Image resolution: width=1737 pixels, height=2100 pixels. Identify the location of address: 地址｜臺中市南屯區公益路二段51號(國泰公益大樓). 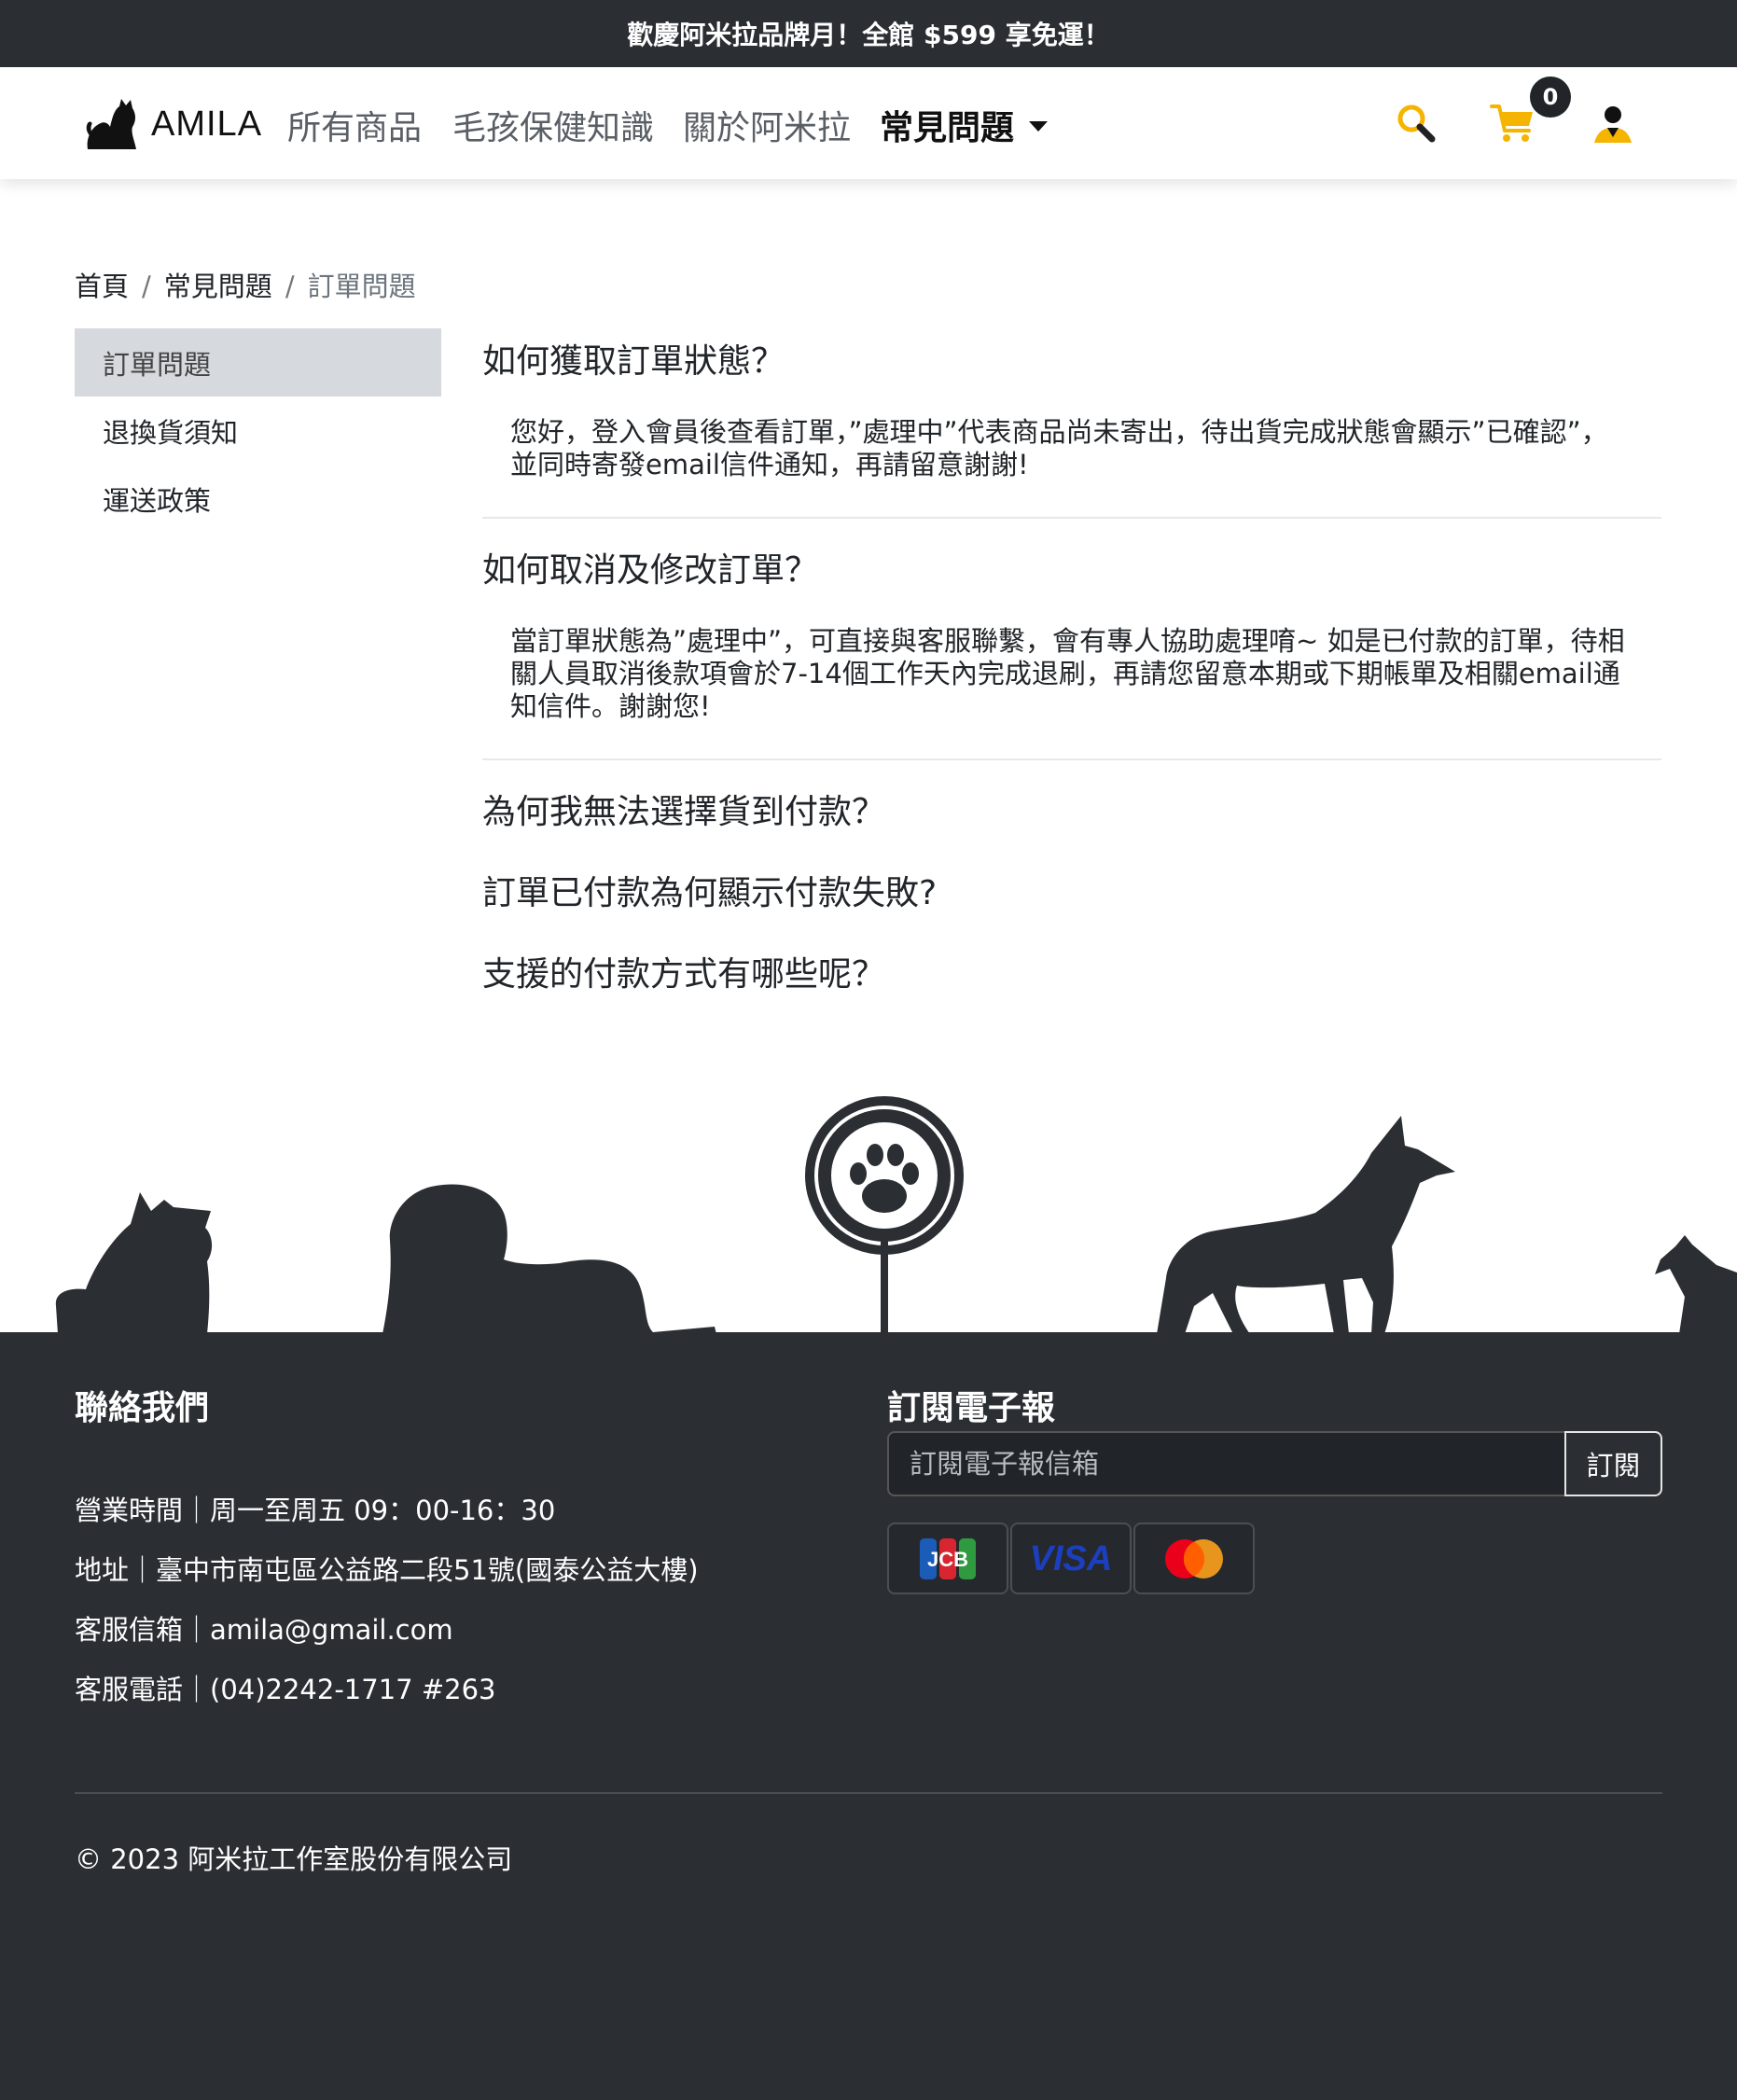
(387, 1570).